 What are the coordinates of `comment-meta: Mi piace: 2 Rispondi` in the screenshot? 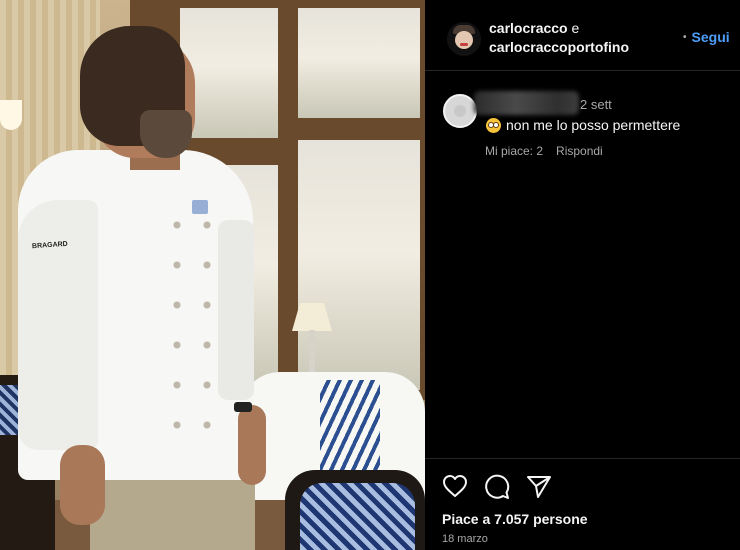 It's located at (544, 151).